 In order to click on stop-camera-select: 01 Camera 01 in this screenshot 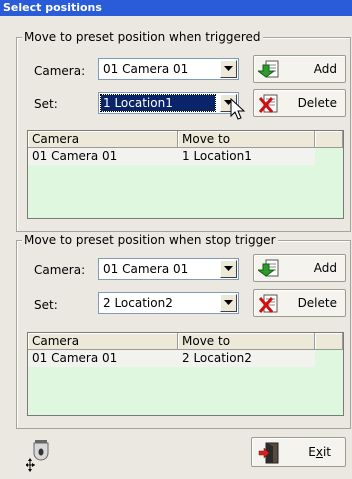, I will do `click(168, 269)`.